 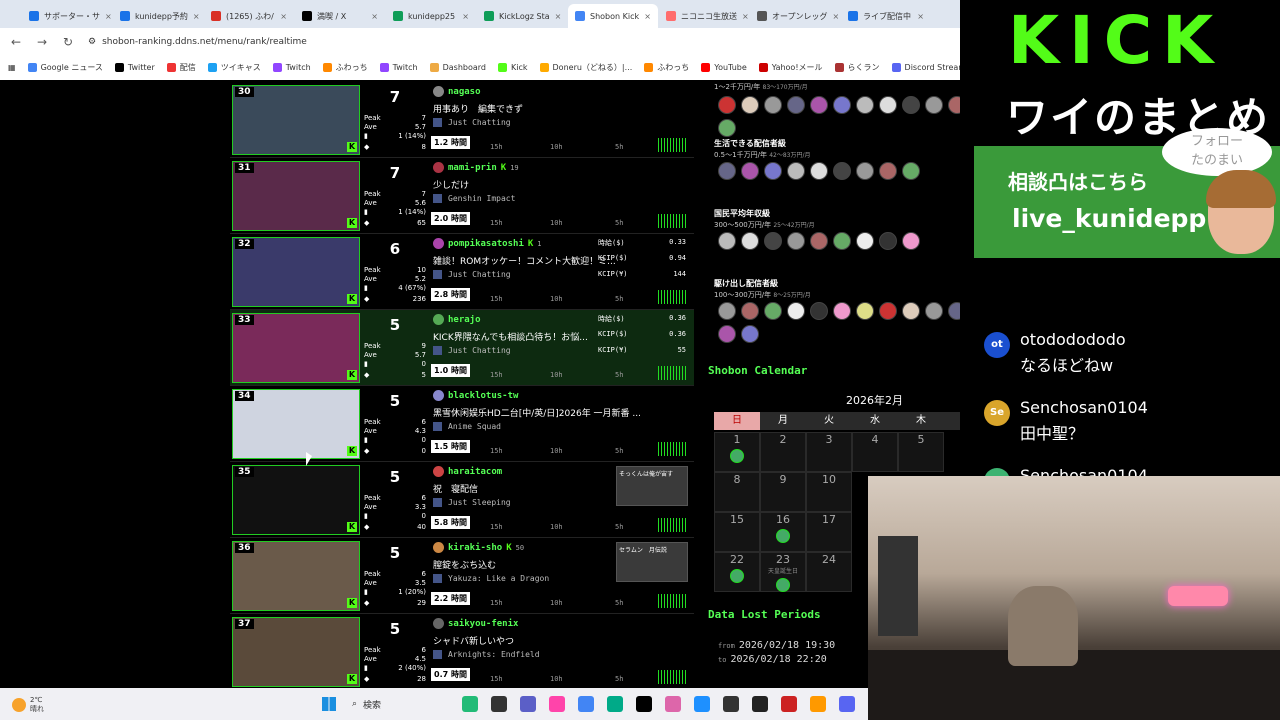 What do you see at coordinates (829, 452) in the screenshot?
I see `calendar-day: 3` at bounding box center [829, 452].